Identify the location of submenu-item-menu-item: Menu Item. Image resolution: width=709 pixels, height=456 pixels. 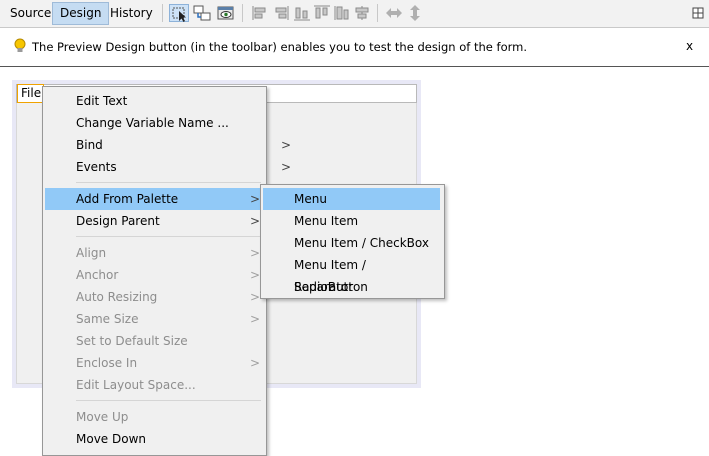
(351, 221).